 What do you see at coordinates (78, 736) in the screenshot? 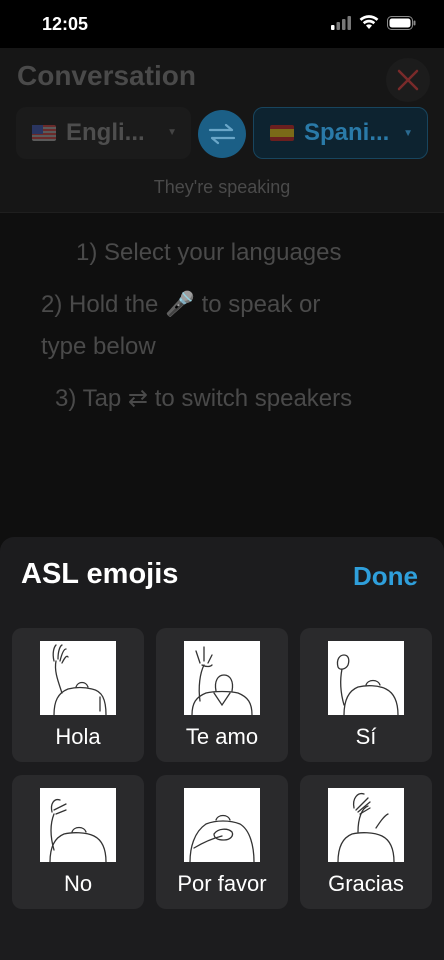
I see `asl-tile-label: Hola` at bounding box center [78, 736].